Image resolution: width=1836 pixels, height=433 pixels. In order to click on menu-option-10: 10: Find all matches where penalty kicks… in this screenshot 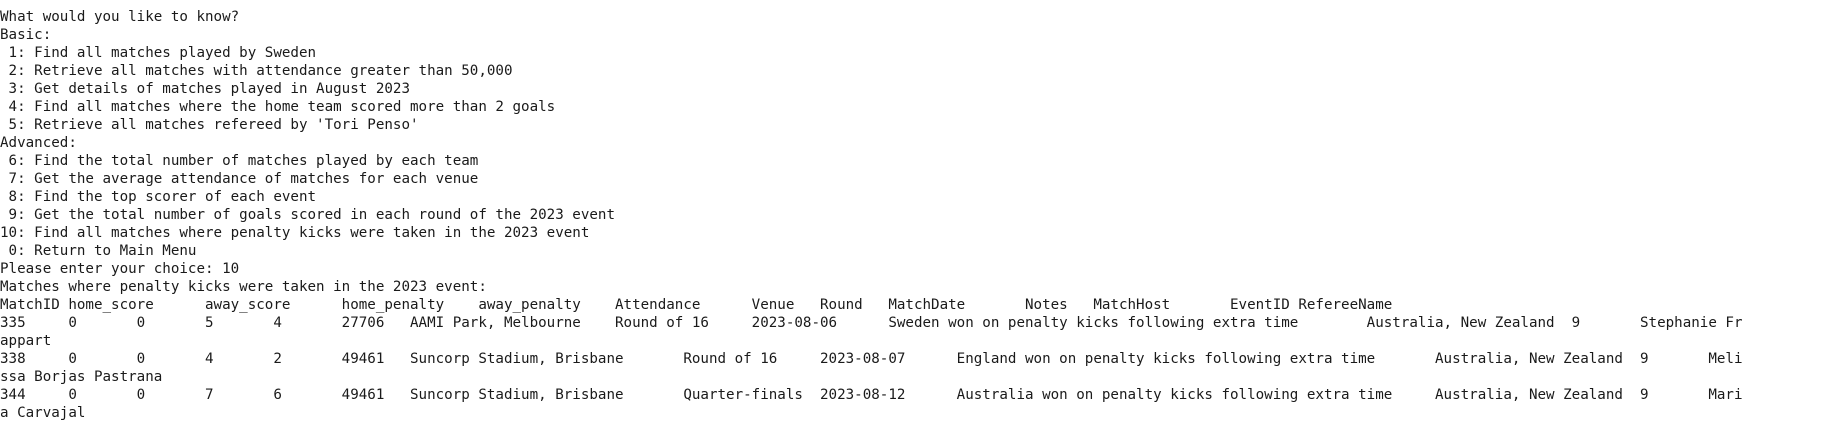, I will do `click(295, 233)`.